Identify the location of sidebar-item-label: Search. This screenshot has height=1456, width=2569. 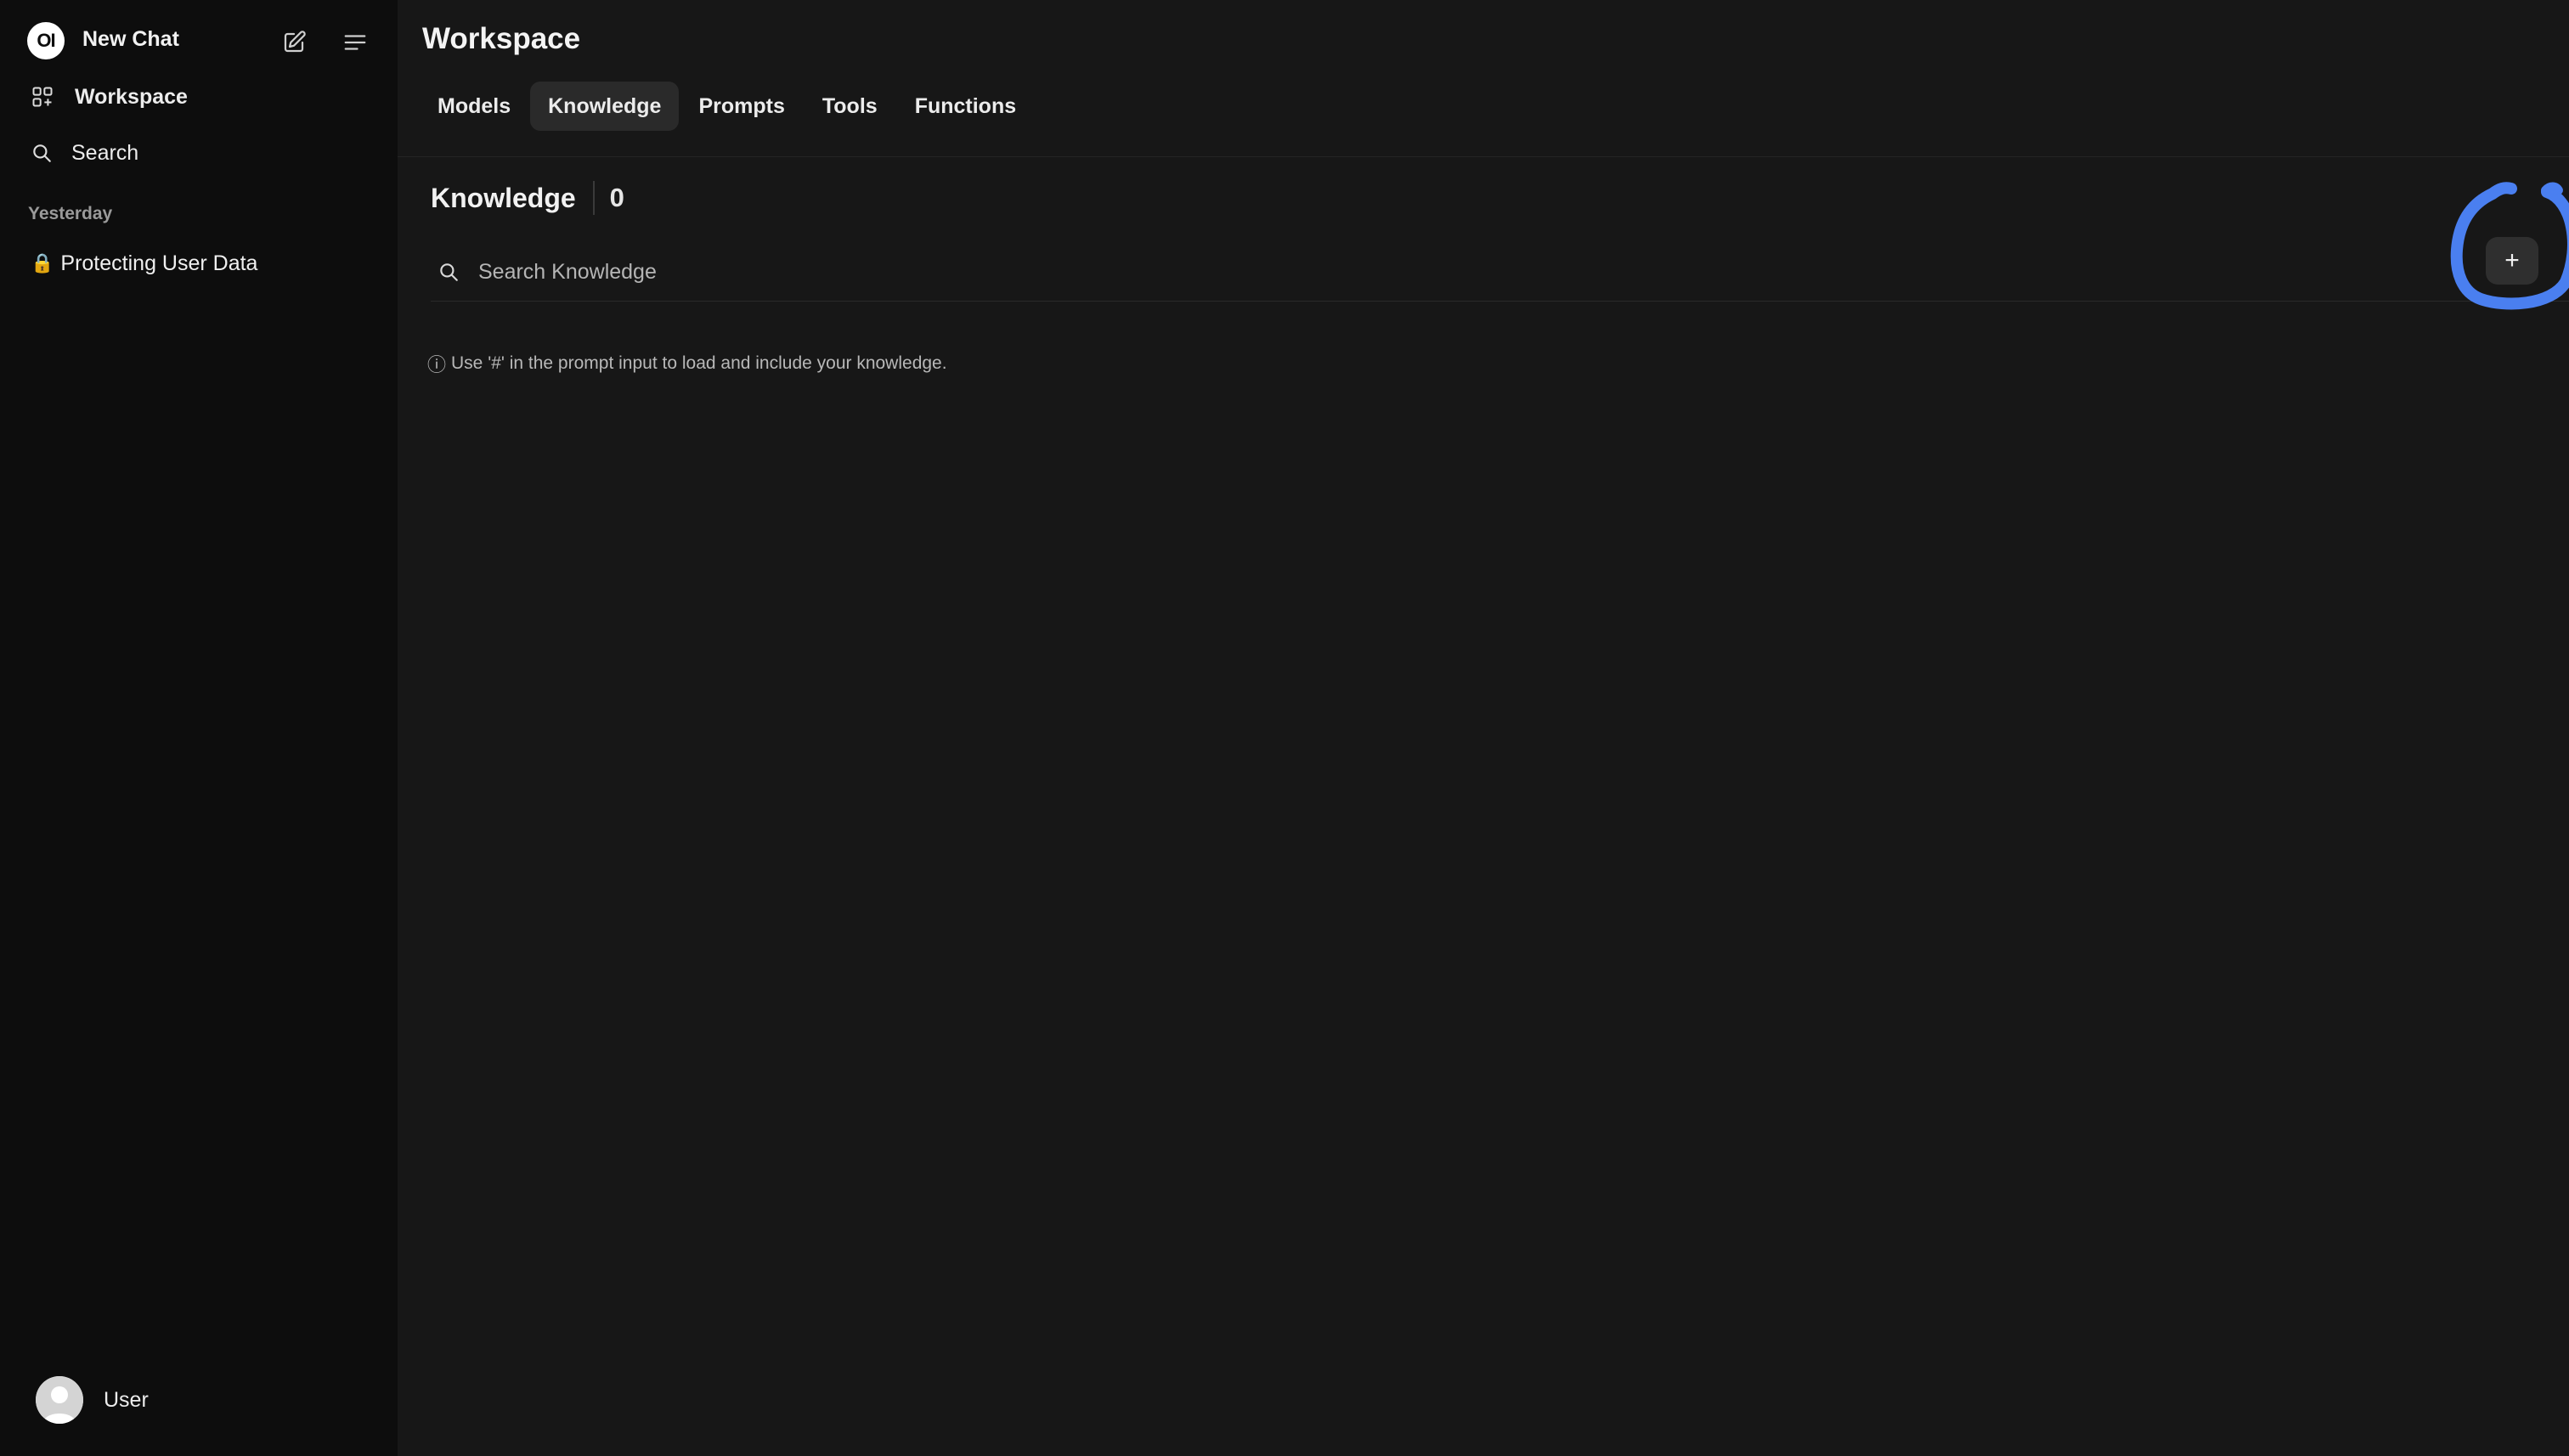
(105, 153).